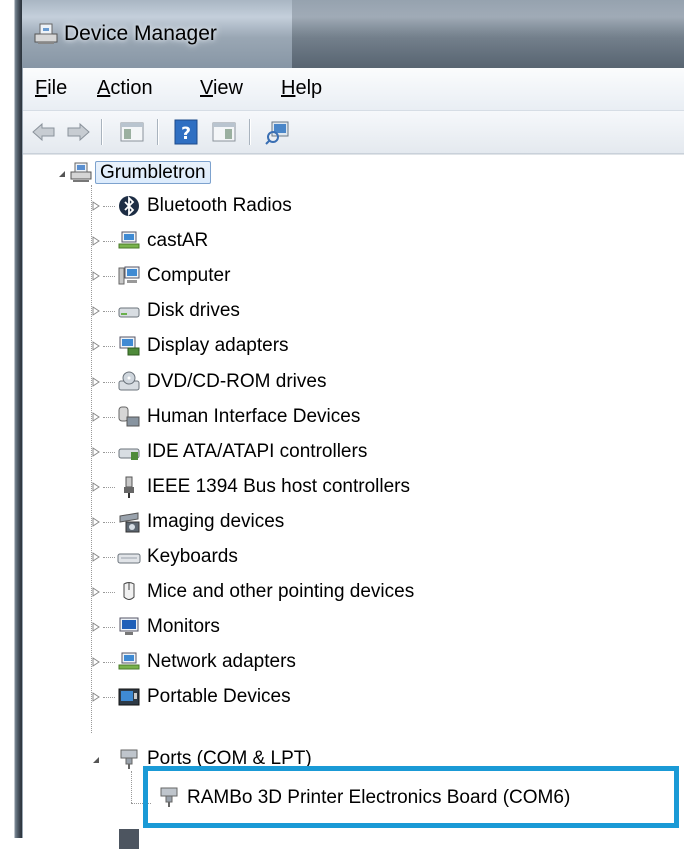 The height and width of the screenshot is (851, 684). What do you see at coordinates (129, 416) in the screenshot?
I see `hid-icon` at bounding box center [129, 416].